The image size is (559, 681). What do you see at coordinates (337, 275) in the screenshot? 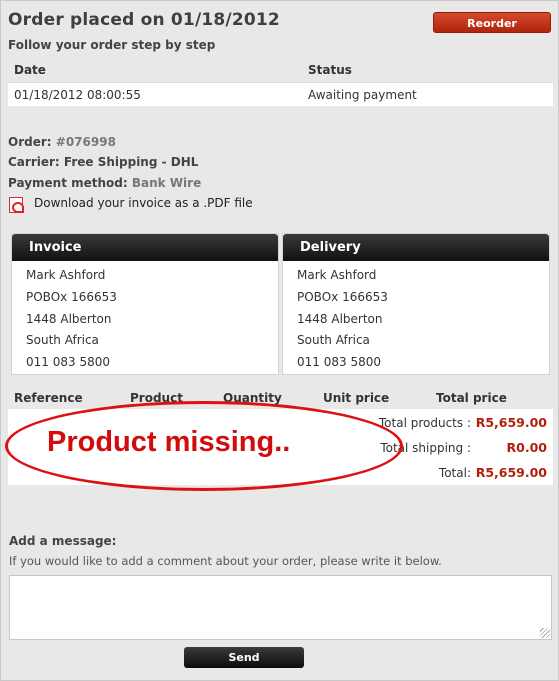
I see `delivery-line: Mark Ashford` at bounding box center [337, 275].